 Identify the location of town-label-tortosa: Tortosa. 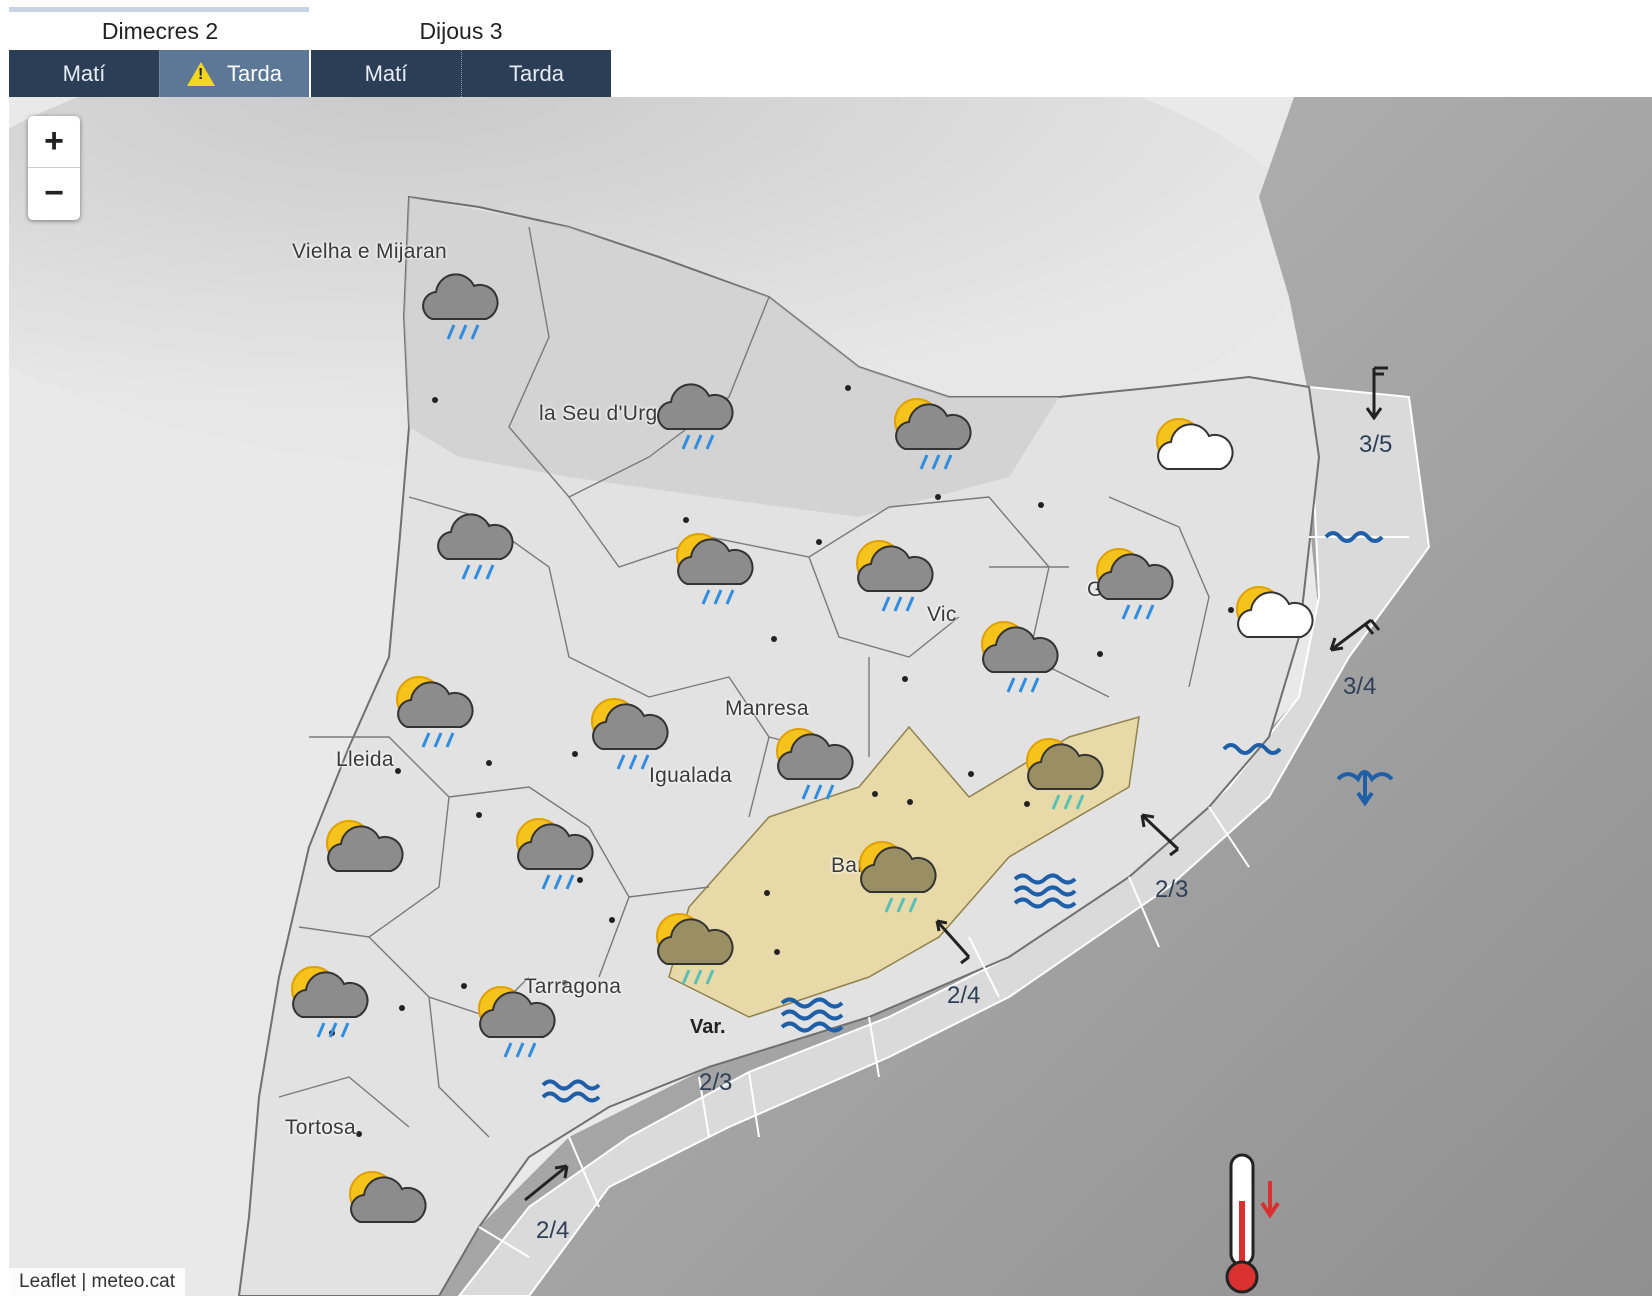
(320, 1127).